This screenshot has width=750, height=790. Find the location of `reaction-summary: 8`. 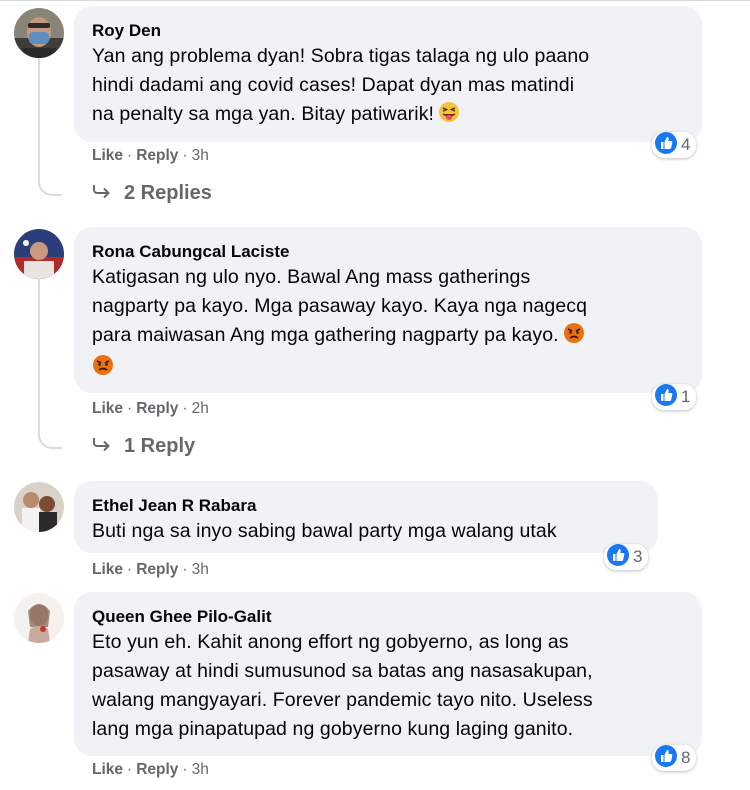

reaction-summary: 8 is located at coordinates (674, 758).